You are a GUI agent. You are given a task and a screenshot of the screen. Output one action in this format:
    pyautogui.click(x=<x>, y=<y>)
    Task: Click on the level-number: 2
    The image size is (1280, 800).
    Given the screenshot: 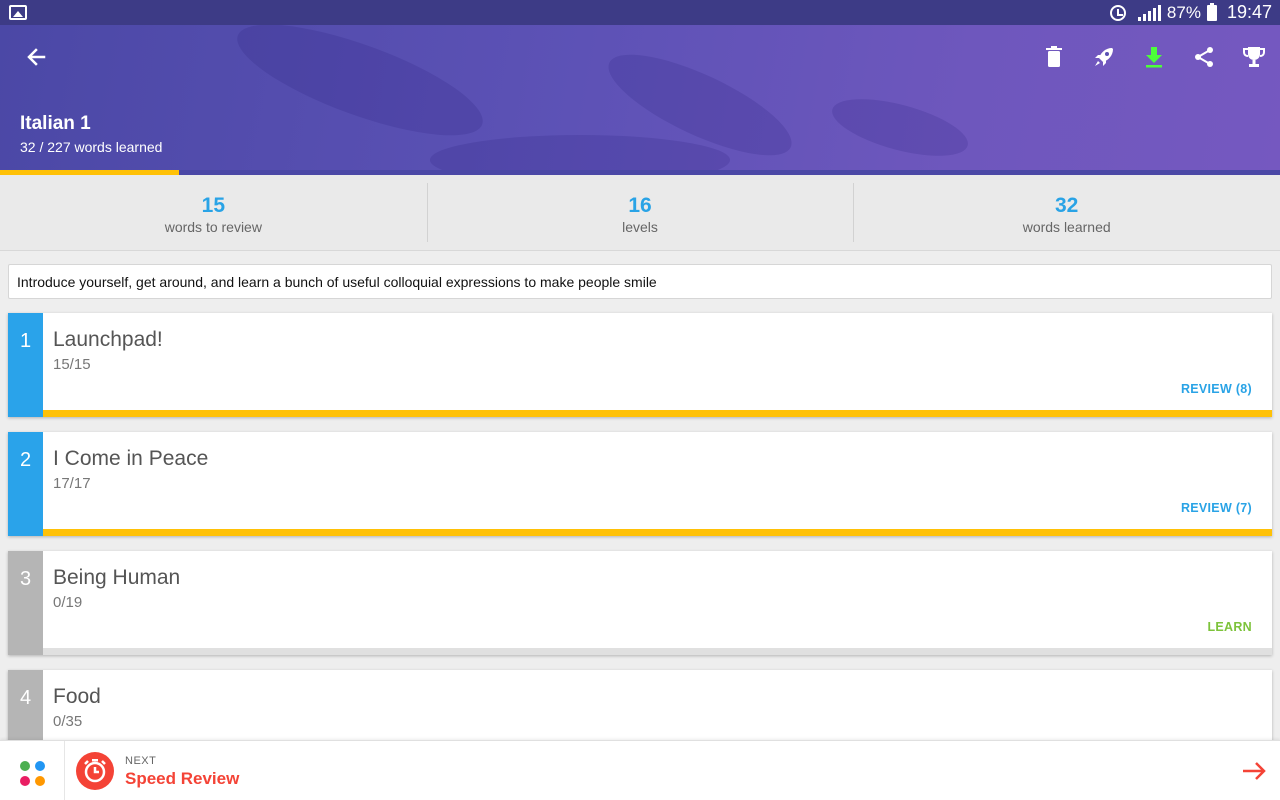 What is the action you would take?
    pyautogui.click(x=25, y=484)
    